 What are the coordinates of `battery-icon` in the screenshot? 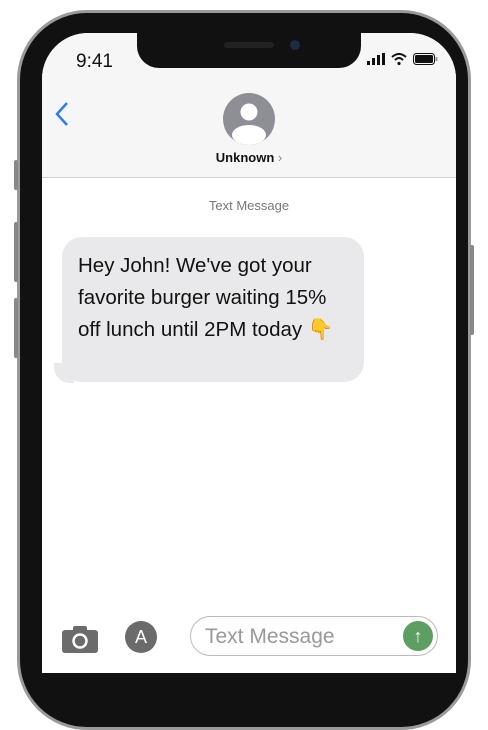 It's located at (425, 59).